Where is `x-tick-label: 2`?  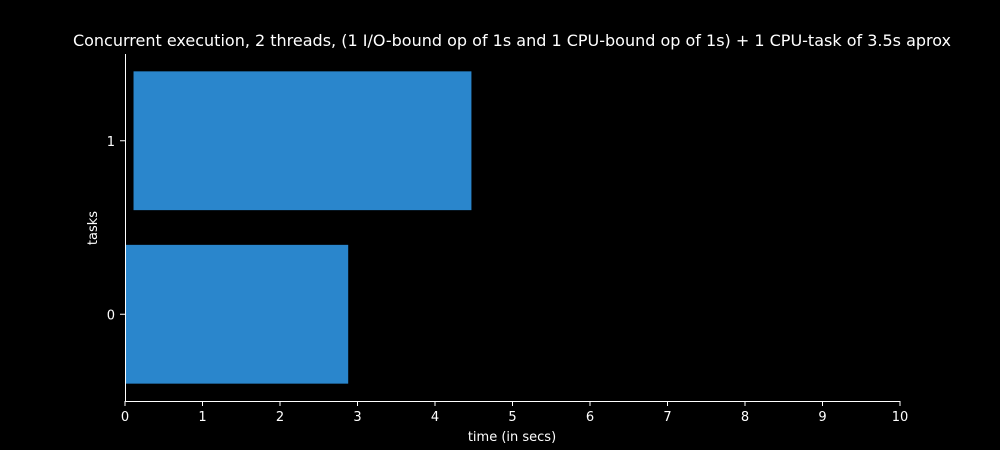
x-tick-label: 2 is located at coordinates (280, 417).